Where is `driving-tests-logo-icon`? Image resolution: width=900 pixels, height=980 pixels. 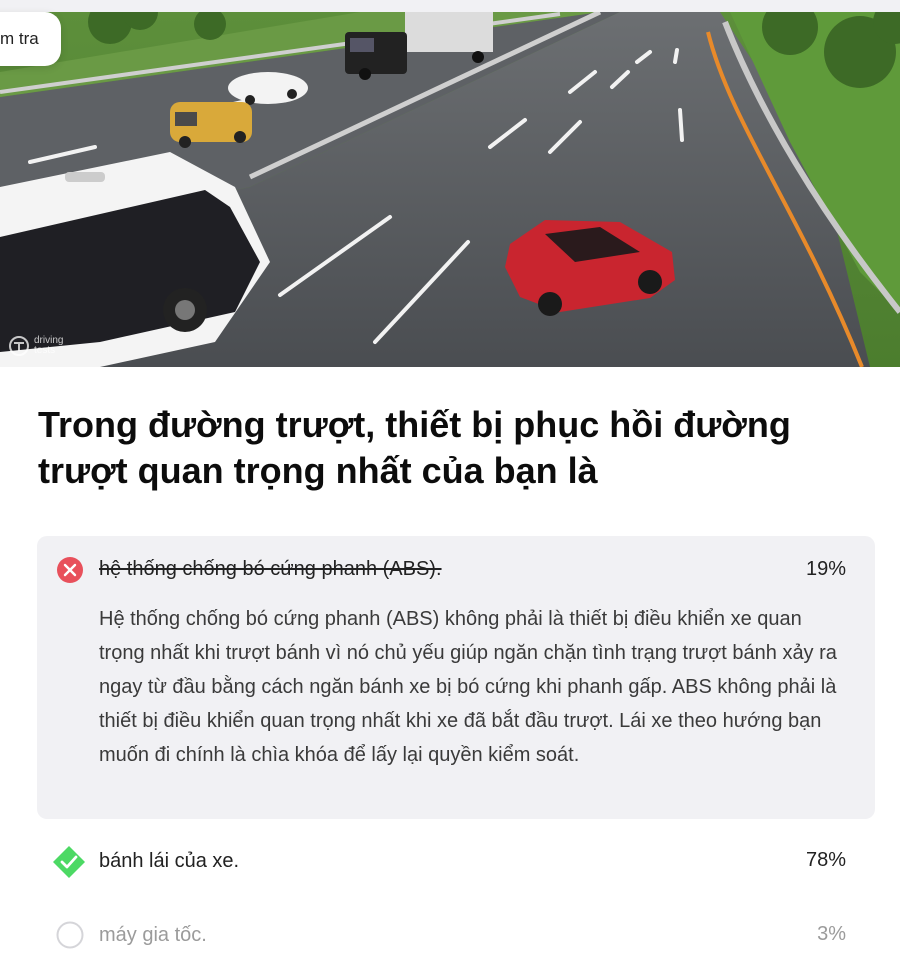
driving-tests-logo-icon is located at coordinates (19, 346).